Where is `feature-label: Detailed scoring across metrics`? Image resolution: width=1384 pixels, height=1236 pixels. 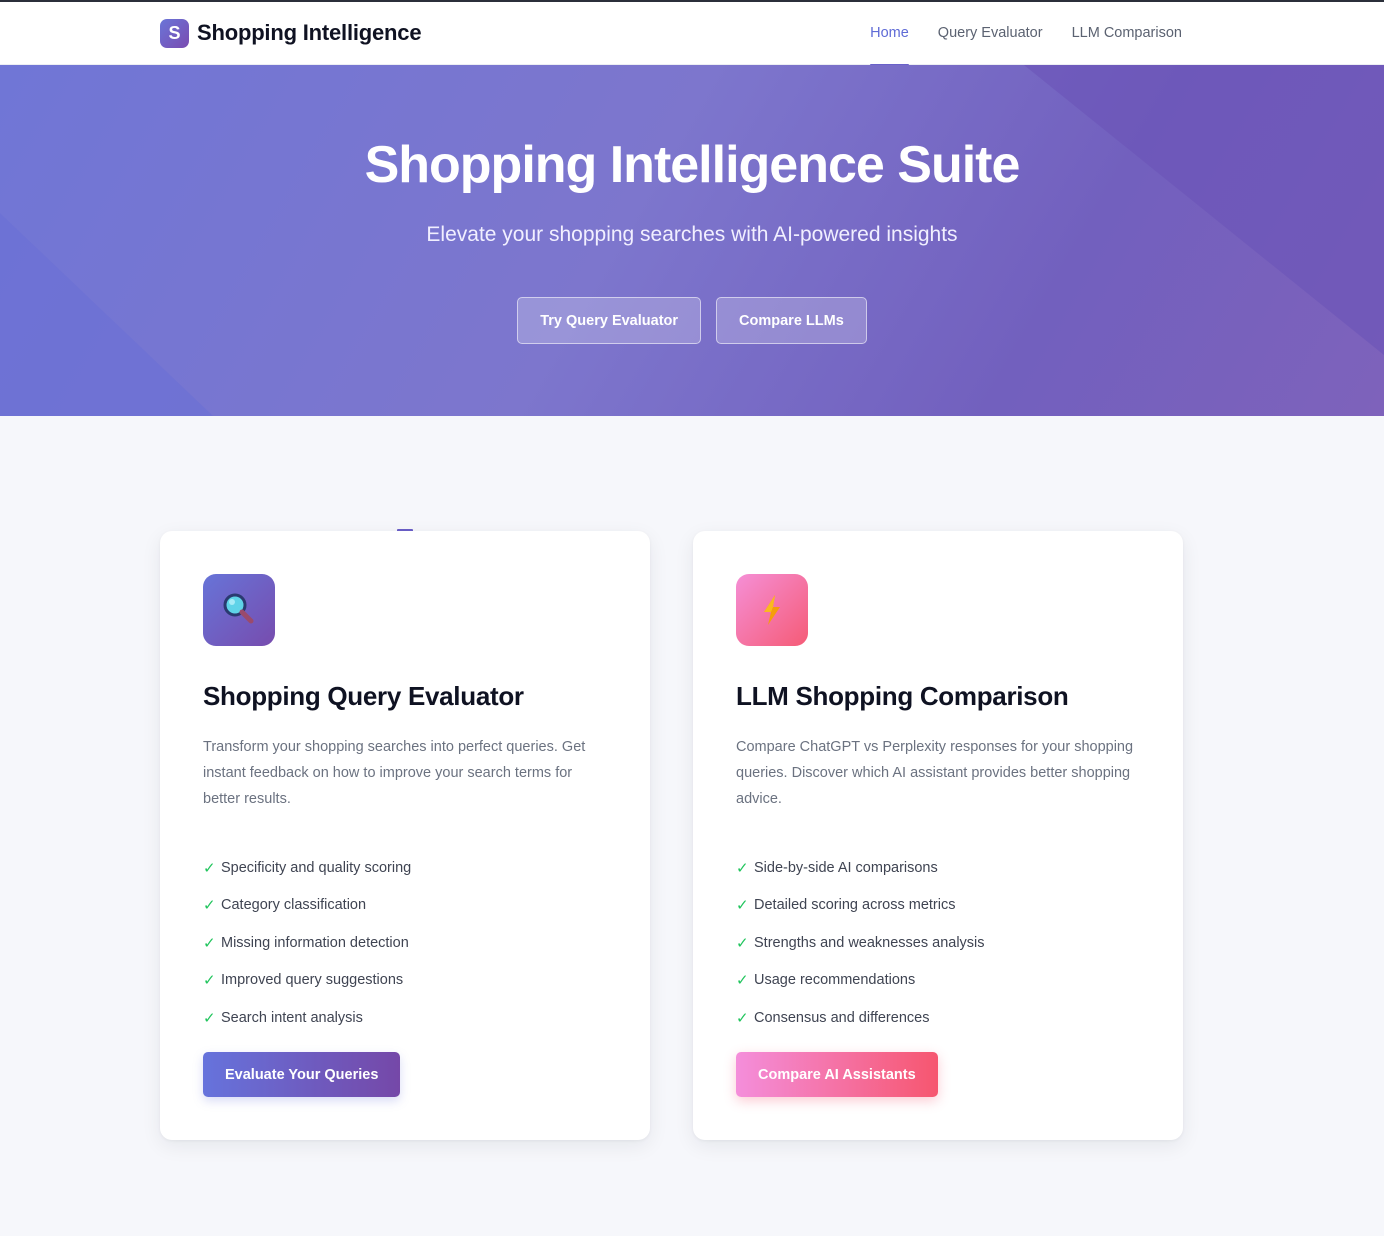
feature-label: Detailed scoring across metrics is located at coordinates (855, 905).